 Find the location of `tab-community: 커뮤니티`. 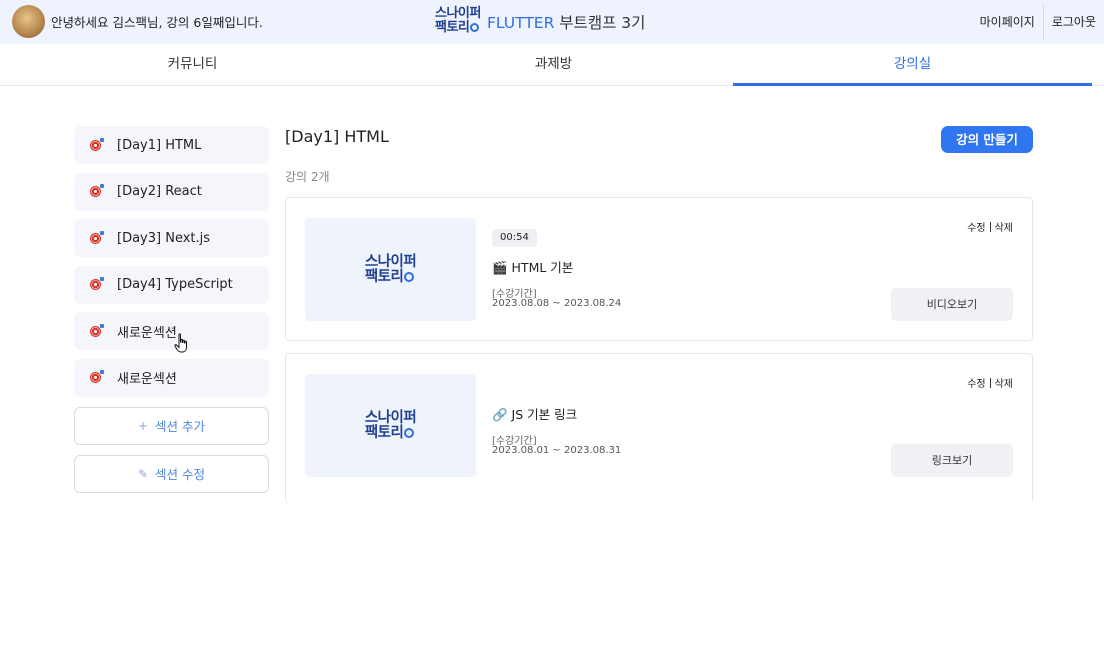

tab-community: 커뮤니티 is located at coordinates (192, 65).